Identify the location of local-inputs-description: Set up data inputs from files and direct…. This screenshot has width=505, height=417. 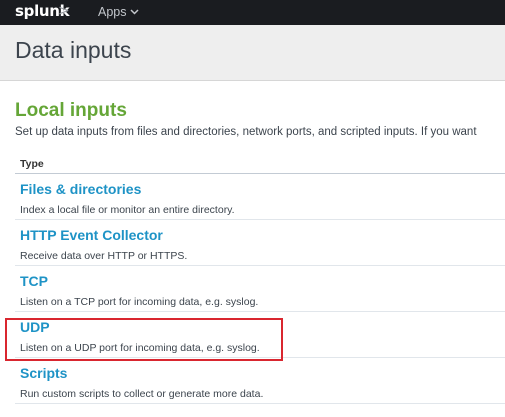
(246, 132).